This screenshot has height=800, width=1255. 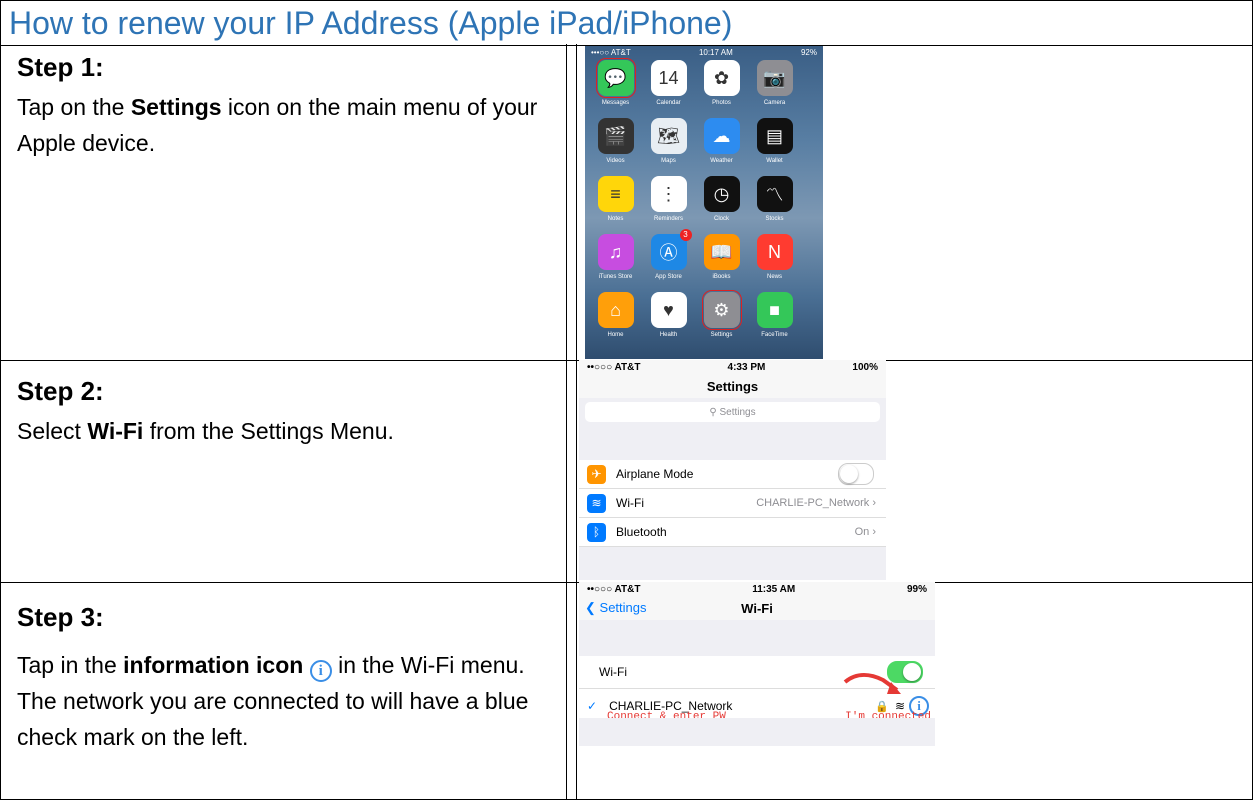 I want to click on calendar-icon: 14, so click(x=668, y=78).